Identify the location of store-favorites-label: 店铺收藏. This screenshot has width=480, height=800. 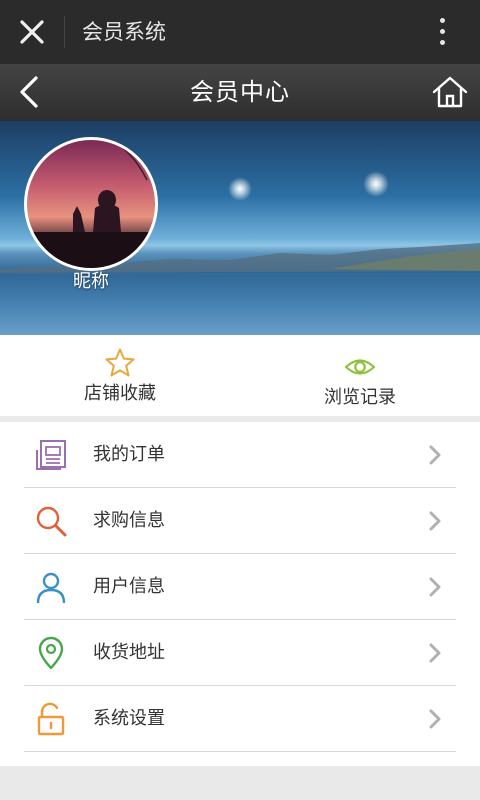
(120, 393).